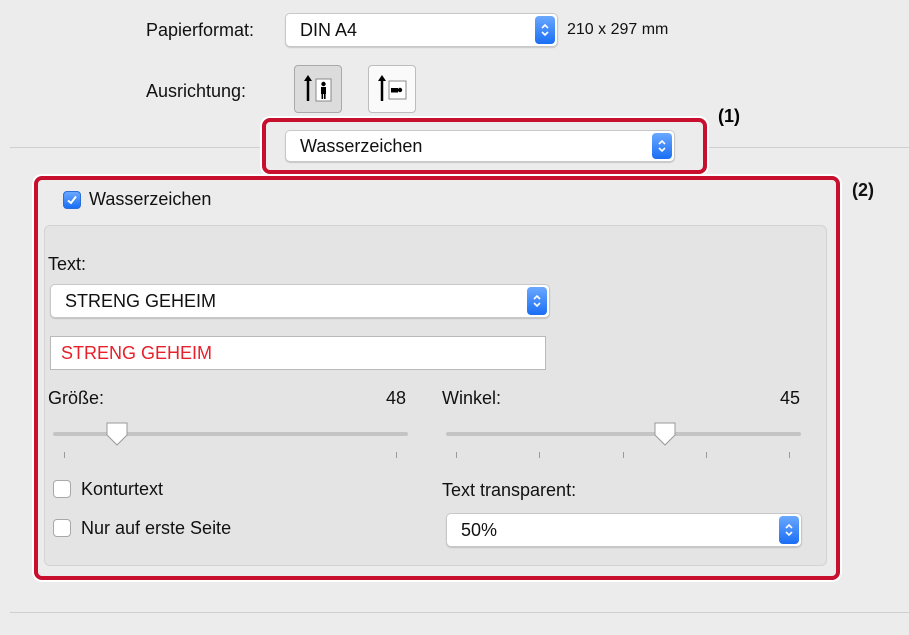 The image size is (909, 635). Describe the element at coordinates (480, 146) in the screenshot. I see `panel-select: Wasserzeichen` at that location.